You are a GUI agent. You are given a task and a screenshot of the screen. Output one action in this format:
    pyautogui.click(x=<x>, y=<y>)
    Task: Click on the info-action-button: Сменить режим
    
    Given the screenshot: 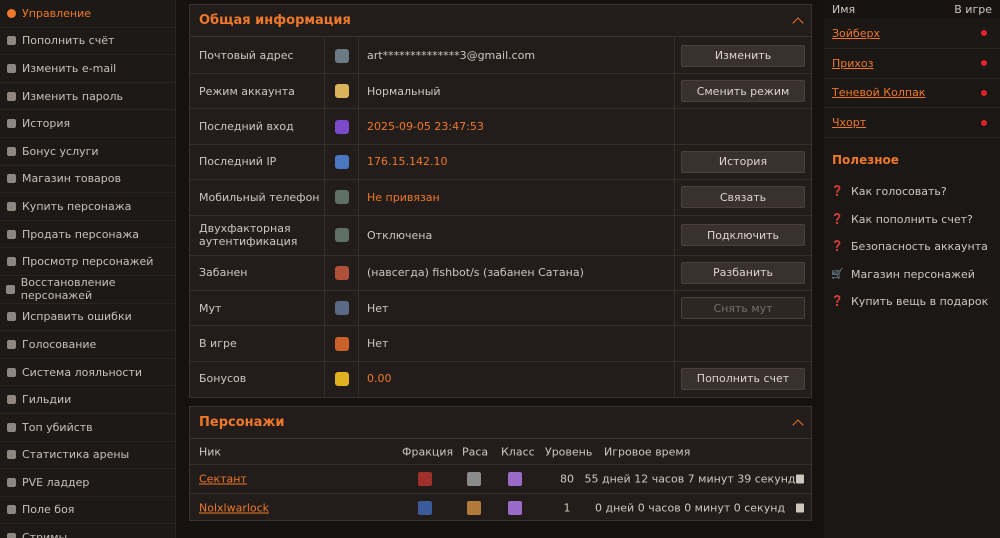 What is the action you would take?
    pyautogui.click(x=743, y=91)
    